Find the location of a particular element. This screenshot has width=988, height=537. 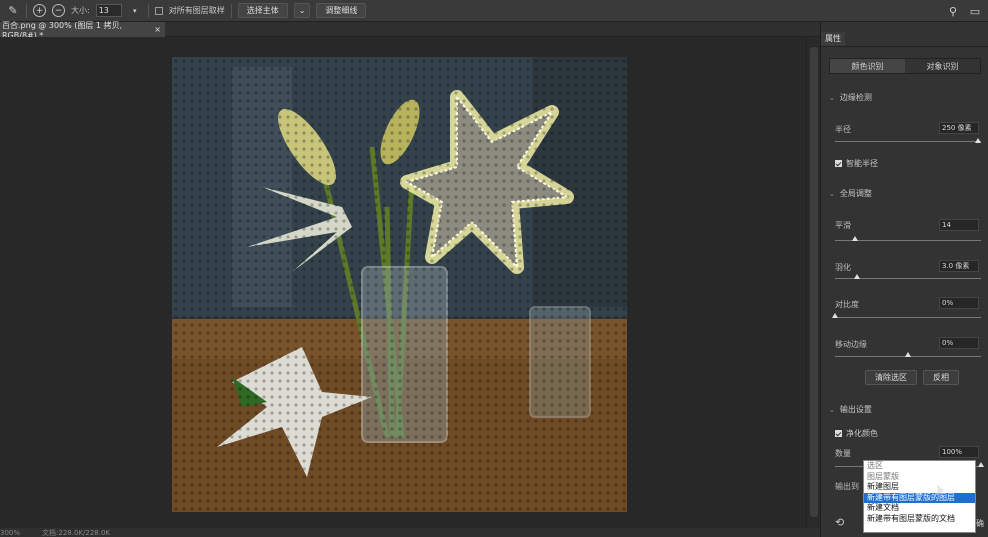

section-global-refinements: ⌄ 全局调整 is located at coordinates (850, 193).